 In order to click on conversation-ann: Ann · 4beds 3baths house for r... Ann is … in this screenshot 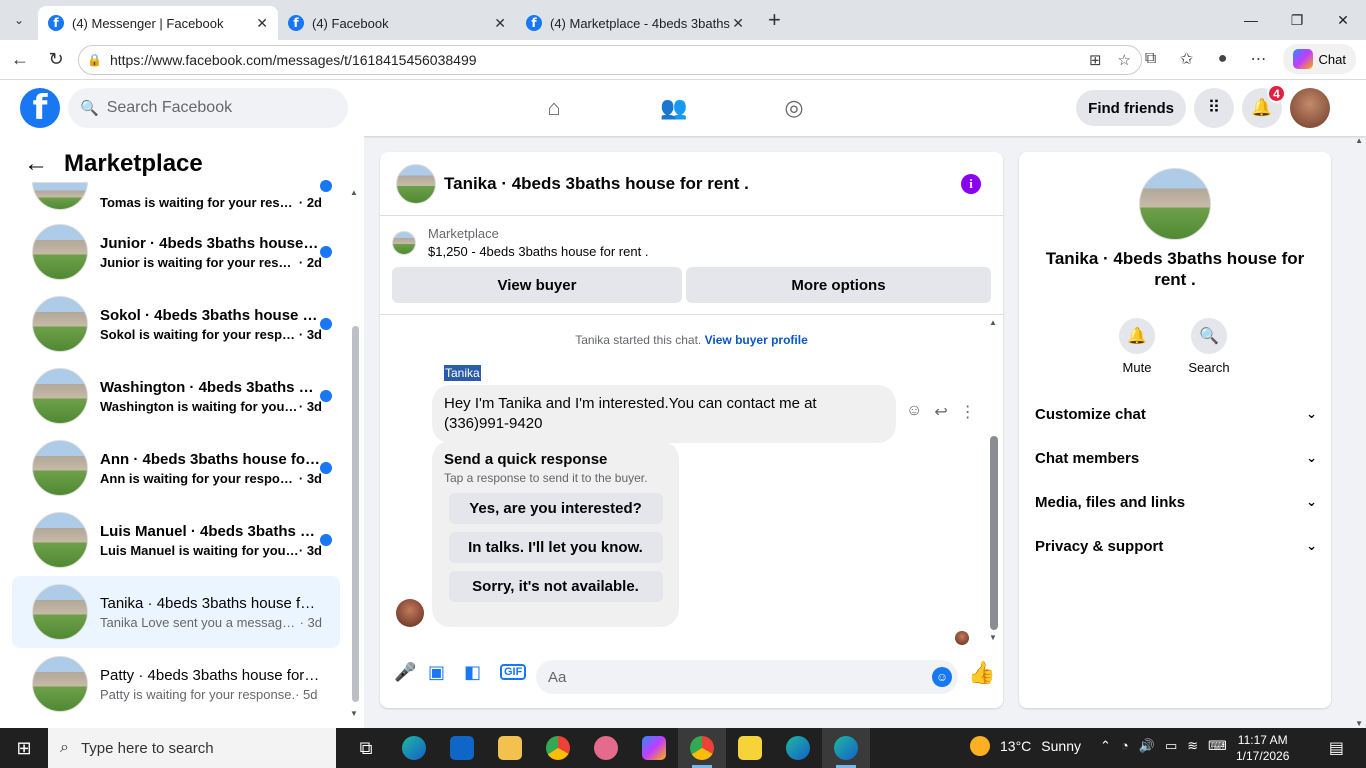, I will do `click(176, 468)`.